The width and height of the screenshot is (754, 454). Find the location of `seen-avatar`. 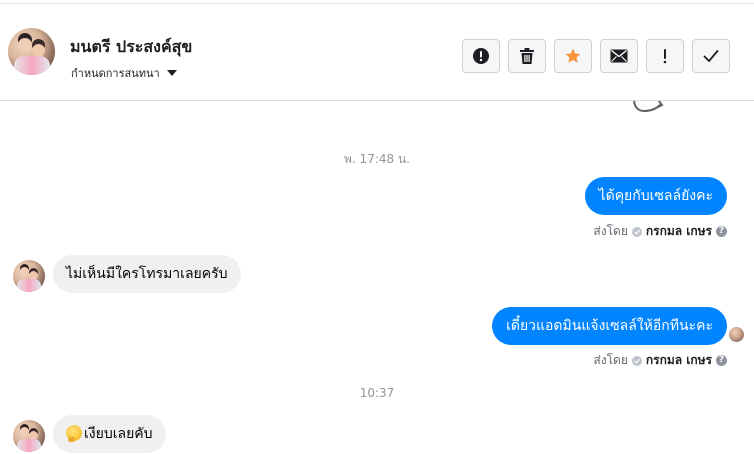

seen-avatar is located at coordinates (736, 334).